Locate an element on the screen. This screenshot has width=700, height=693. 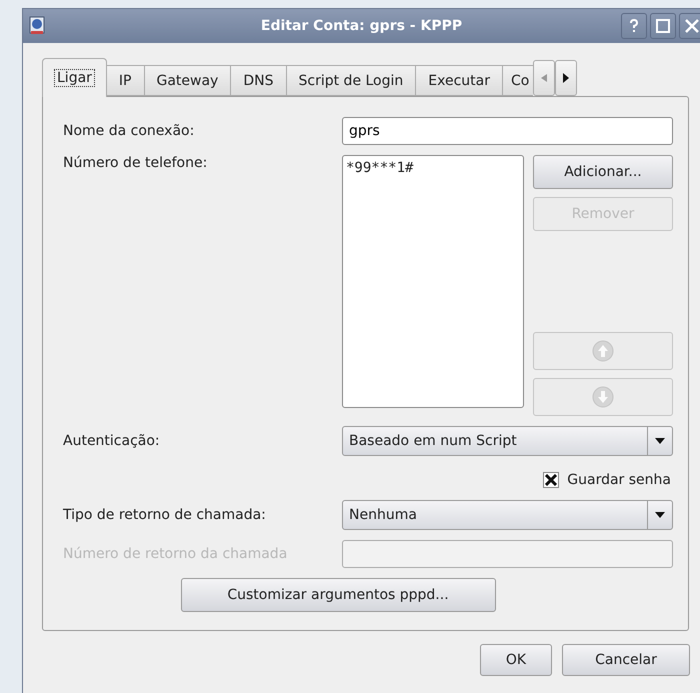
phone-number-list: *99***1# is located at coordinates (433, 281).